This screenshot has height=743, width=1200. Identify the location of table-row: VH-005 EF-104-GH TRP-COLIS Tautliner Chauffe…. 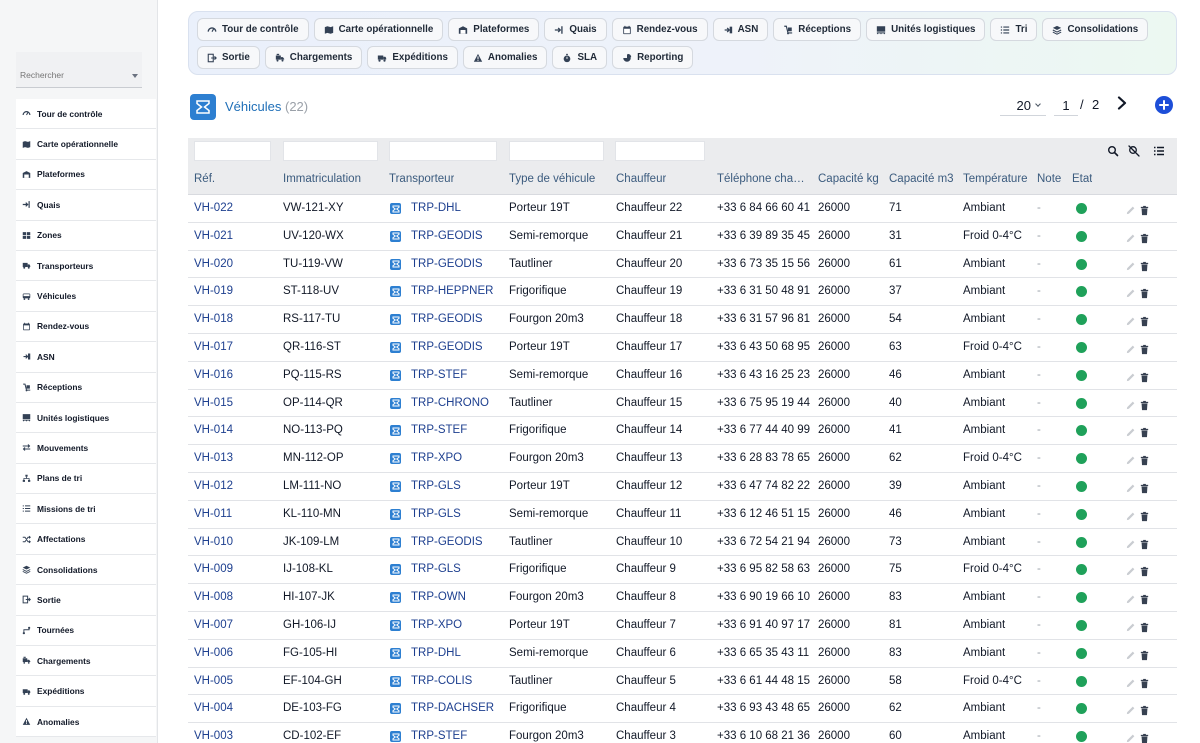
(682, 681).